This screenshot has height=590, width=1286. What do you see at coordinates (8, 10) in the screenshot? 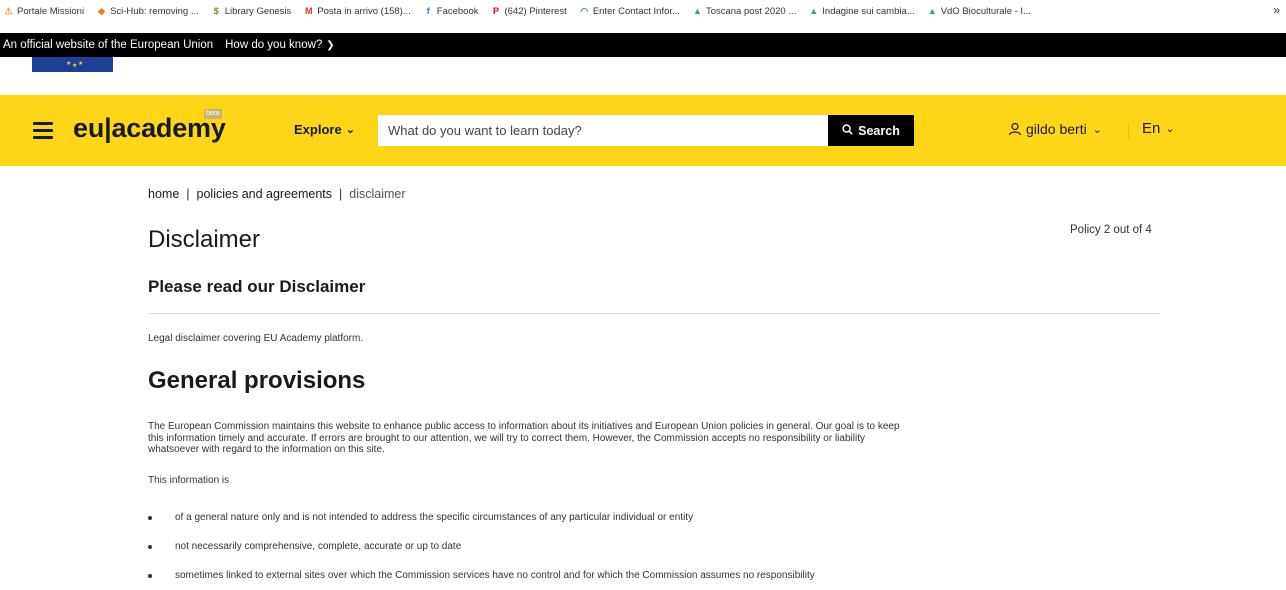
I see `warning-icon: ⚠` at bounding box center [8, 10].